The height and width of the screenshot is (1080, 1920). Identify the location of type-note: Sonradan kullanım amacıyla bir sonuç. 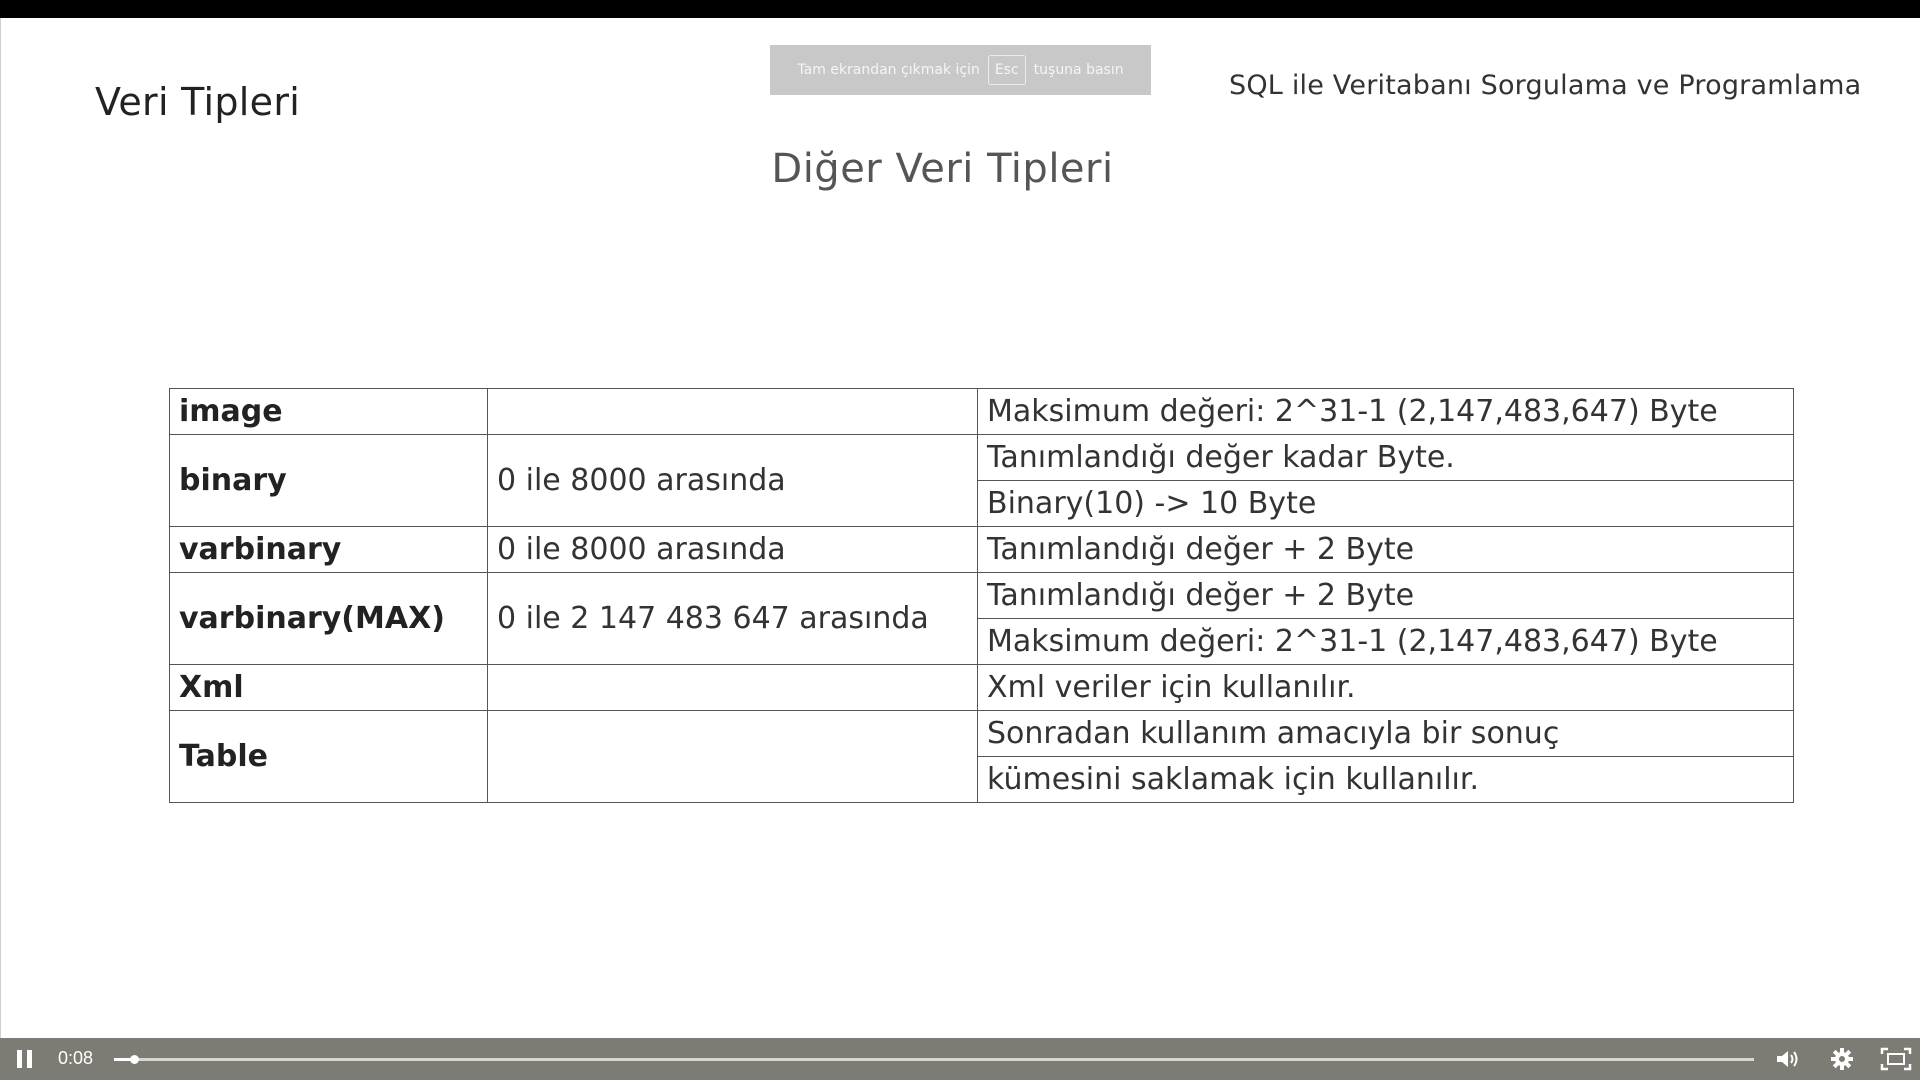
(1385, 733).